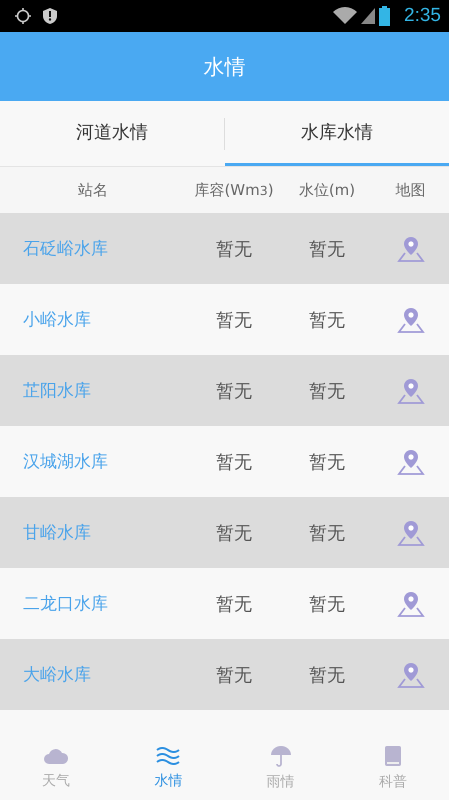 The width and height of the screenshot is (449, 800). I want to click on station-name: 石砭峪水库, so click(93, 248).